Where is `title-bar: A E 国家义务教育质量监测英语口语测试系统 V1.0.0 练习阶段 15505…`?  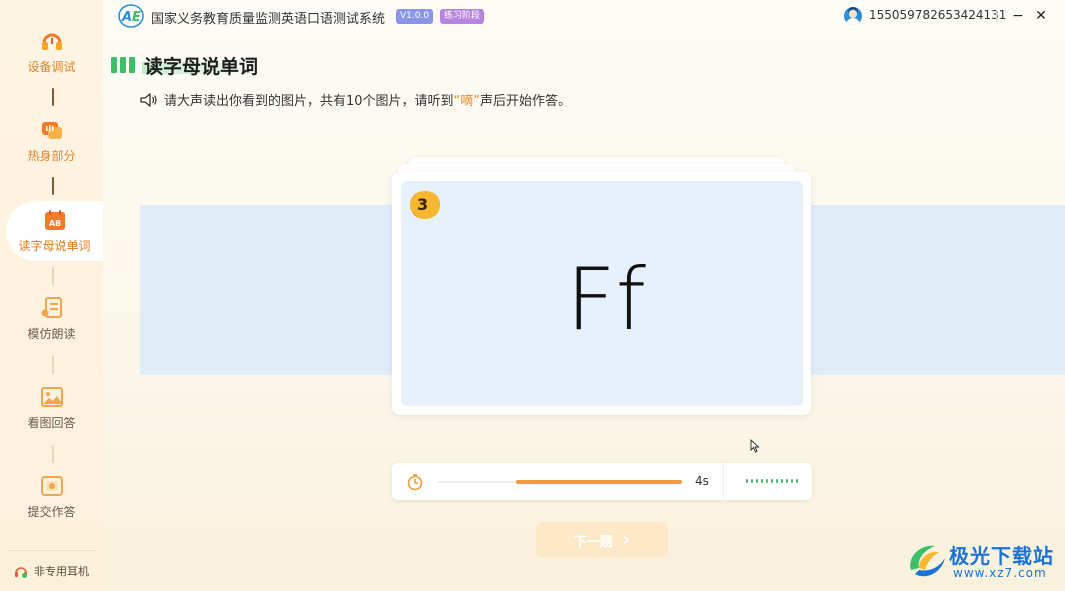 title-bar: A E 国家义务教育质量监测英语口语测试系统 V1.0.0 练习阶段 15505… is located at coordinates (584, 17).